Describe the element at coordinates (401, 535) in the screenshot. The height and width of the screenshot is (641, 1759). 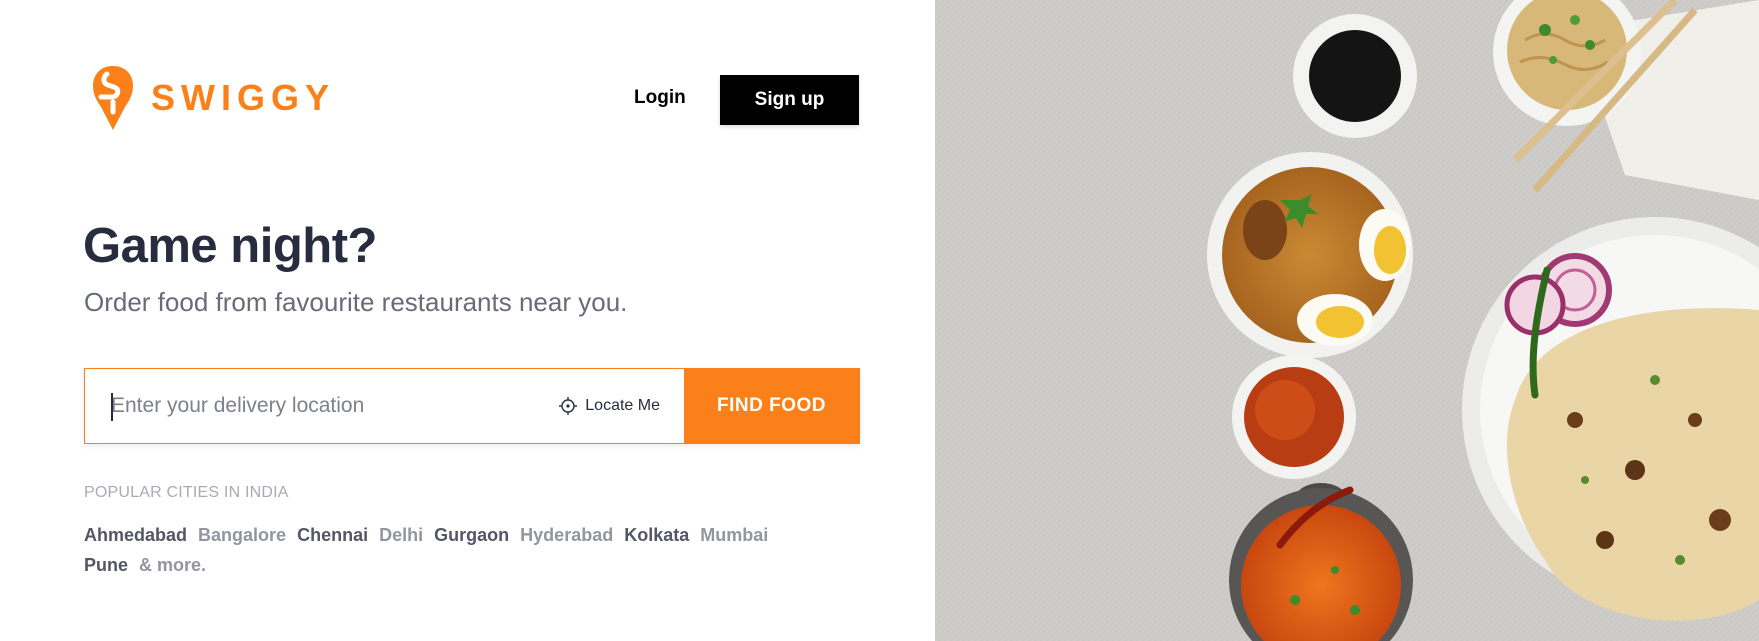
I see `city-link-delhi: Delhi` at that location.